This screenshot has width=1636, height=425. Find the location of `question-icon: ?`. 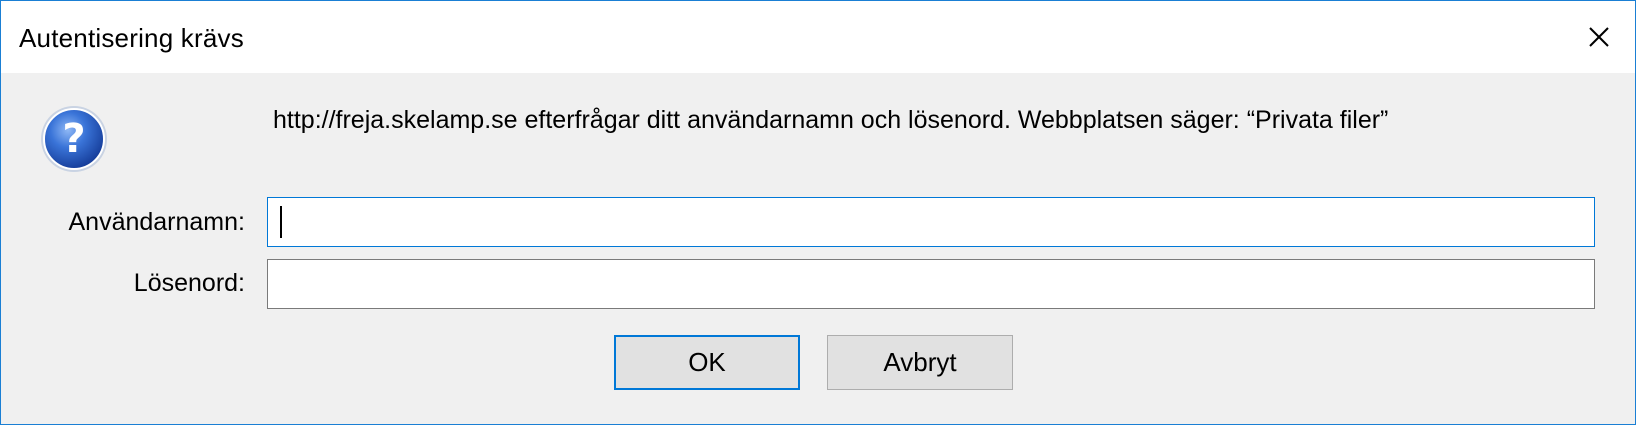

question-icon: ? is located at coordinates (74, 139).